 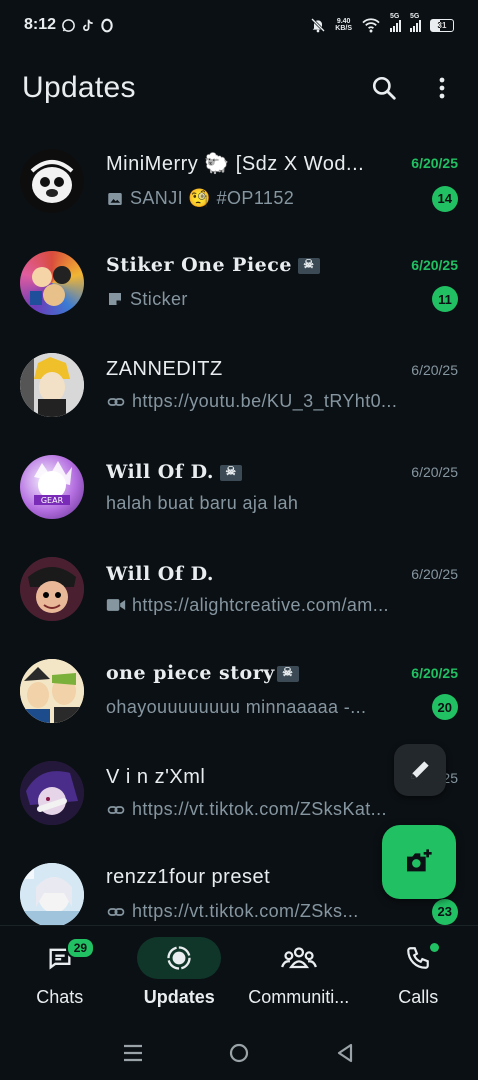 I want to click on home-button, so click(x=239, y=1053).